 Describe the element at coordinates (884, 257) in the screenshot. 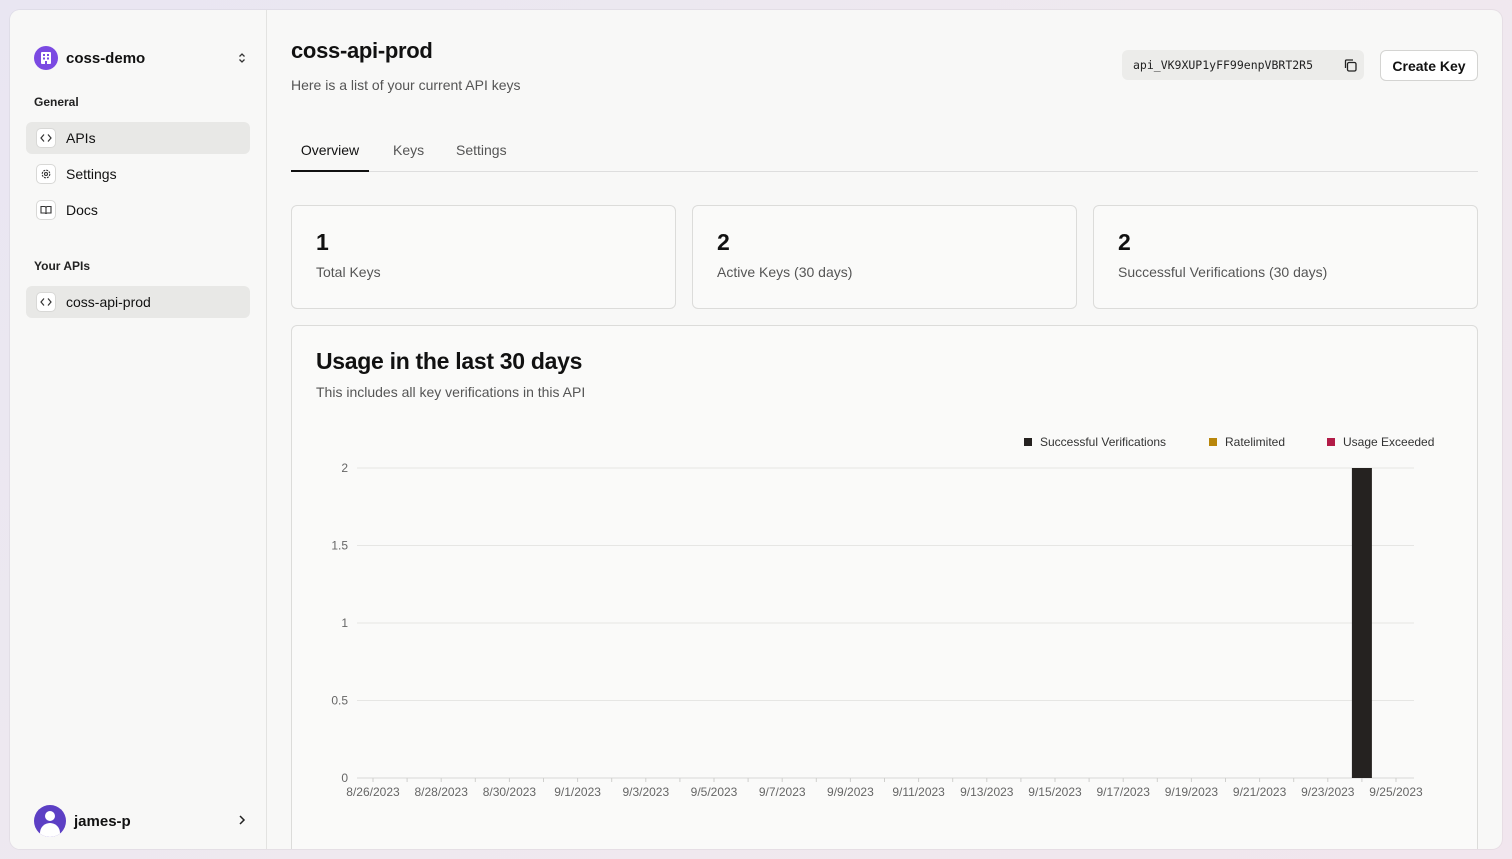

I see `stat-card-active-keys: 2 Active Keys (30 days)` at that location.